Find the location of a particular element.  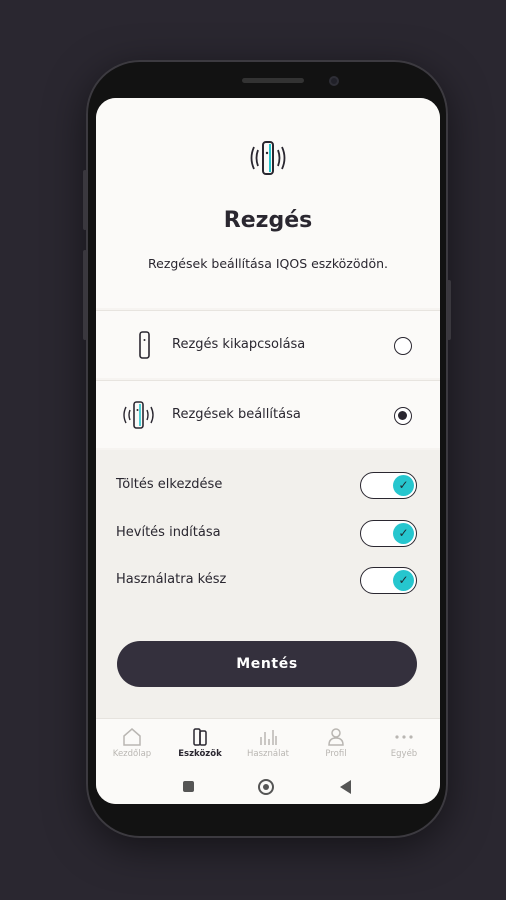

tab-label: Eszközök is located at coordinates (200, 754).